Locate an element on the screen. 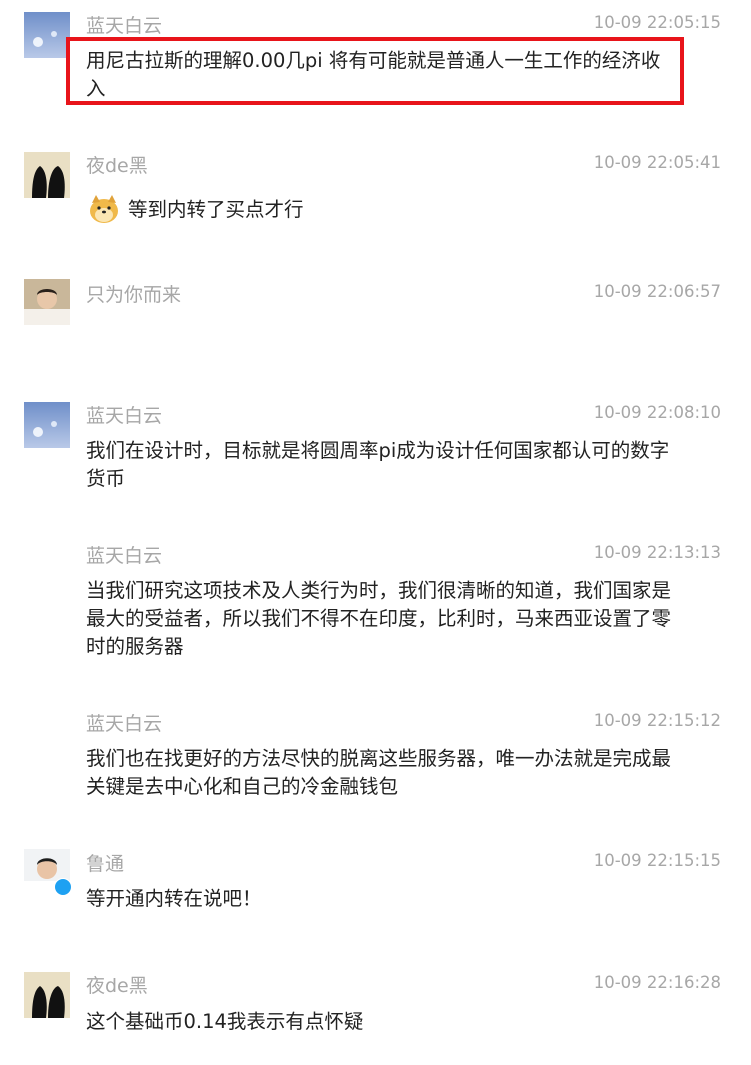 The image size is (751, 1065). doge-emoji-icon is located at coordinates (104, 209).